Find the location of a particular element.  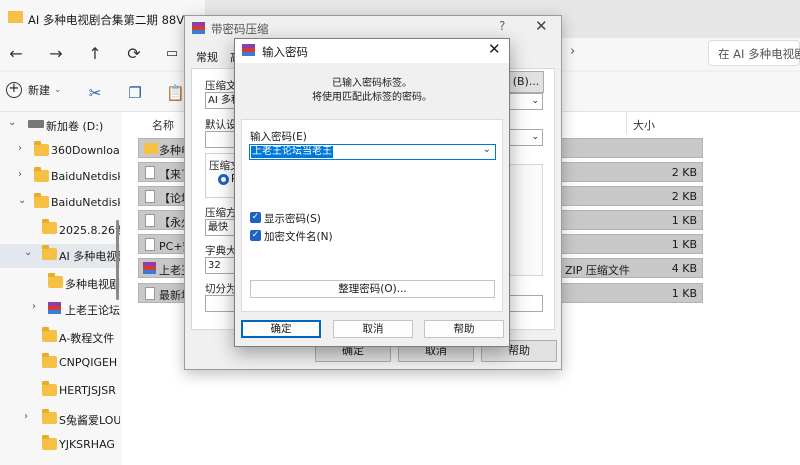

options-group is located at coordinates (524, 220).